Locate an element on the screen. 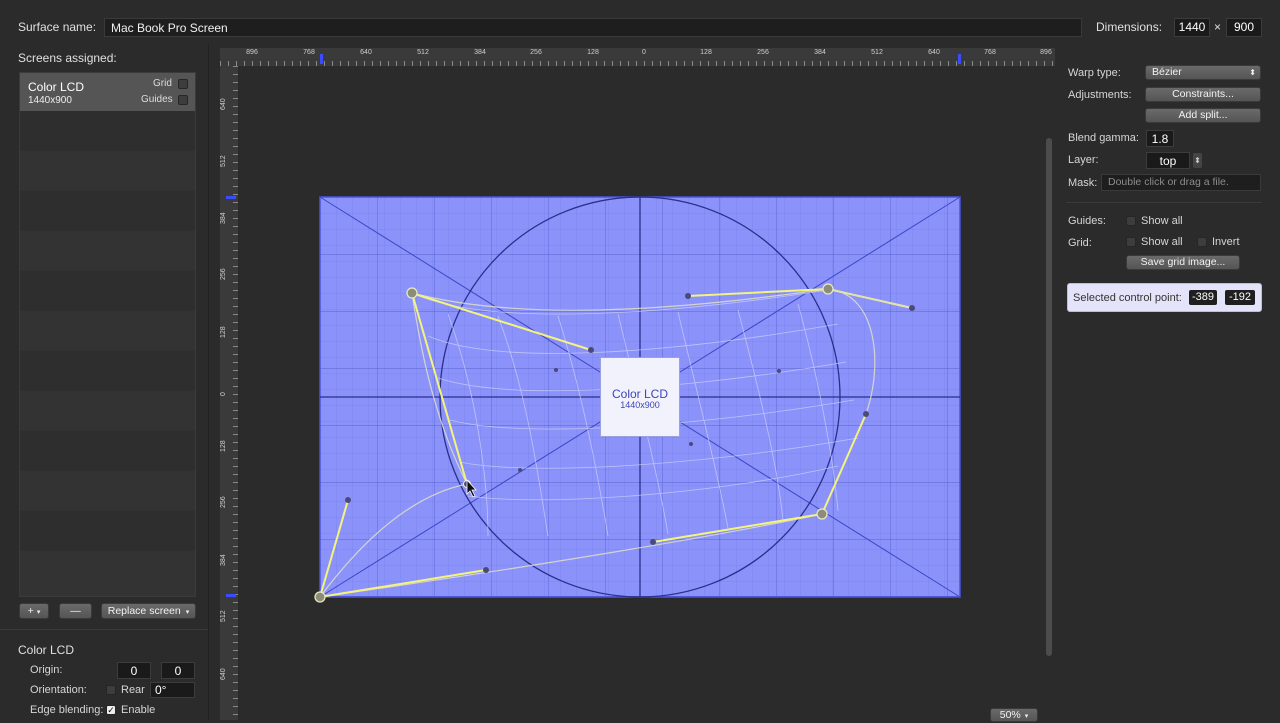  screens-list: Color LCD 1440x900 Grid Guides is located at coordinates (107, 334).